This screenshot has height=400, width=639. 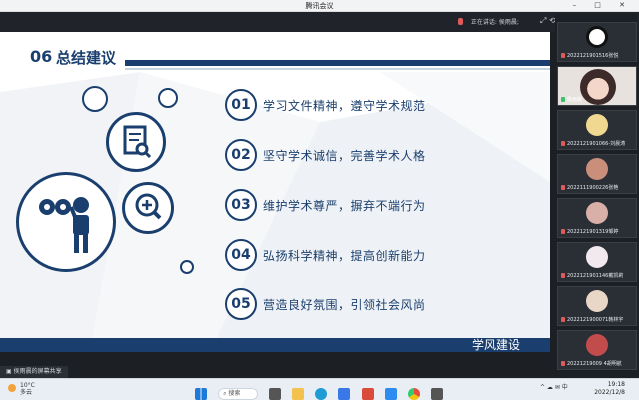 I want to click on clock-time: 19:18, so click(x=616, y=384).